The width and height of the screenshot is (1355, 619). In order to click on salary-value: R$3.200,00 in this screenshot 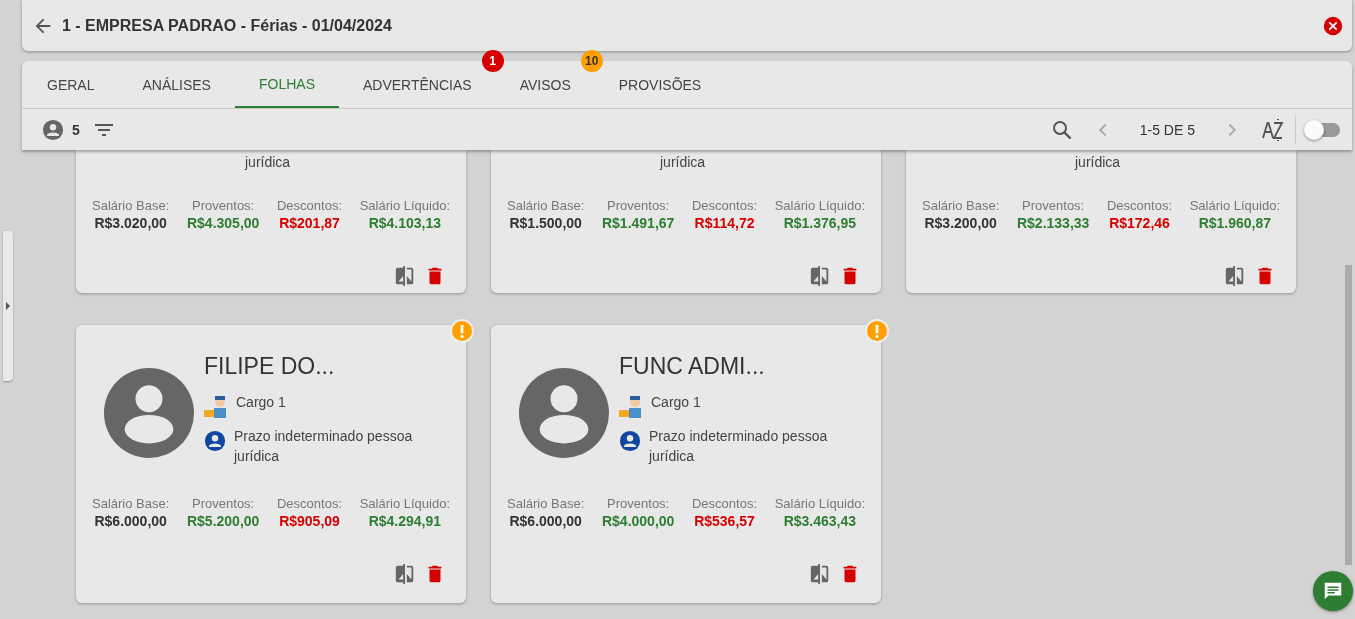, I will do `click(960, 223)`.